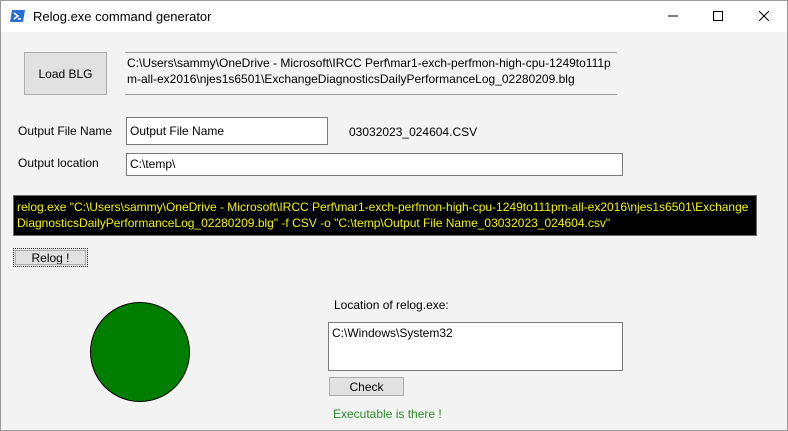 Image resolution: width=788 pixels, height=431 pixels. What do you see at coordinates (413, 132) in the screenshot?
I see `output-file-suffix: 03032023_024604.CSV` at bounding box center [413, 132].